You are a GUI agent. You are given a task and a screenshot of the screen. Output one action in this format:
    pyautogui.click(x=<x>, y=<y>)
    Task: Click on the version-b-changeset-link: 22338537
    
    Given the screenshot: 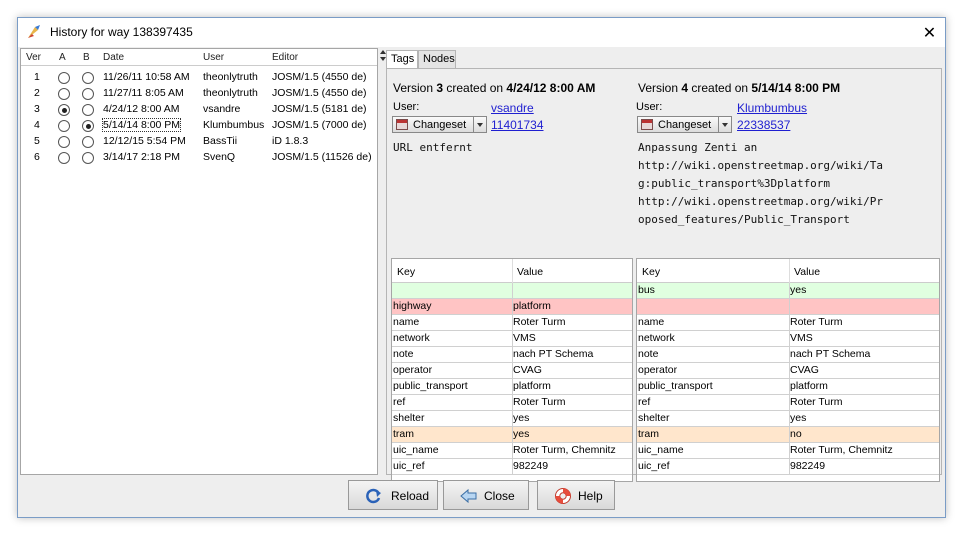 What is the action you would take?
    pyautogui.click(x=763, y=125)
    